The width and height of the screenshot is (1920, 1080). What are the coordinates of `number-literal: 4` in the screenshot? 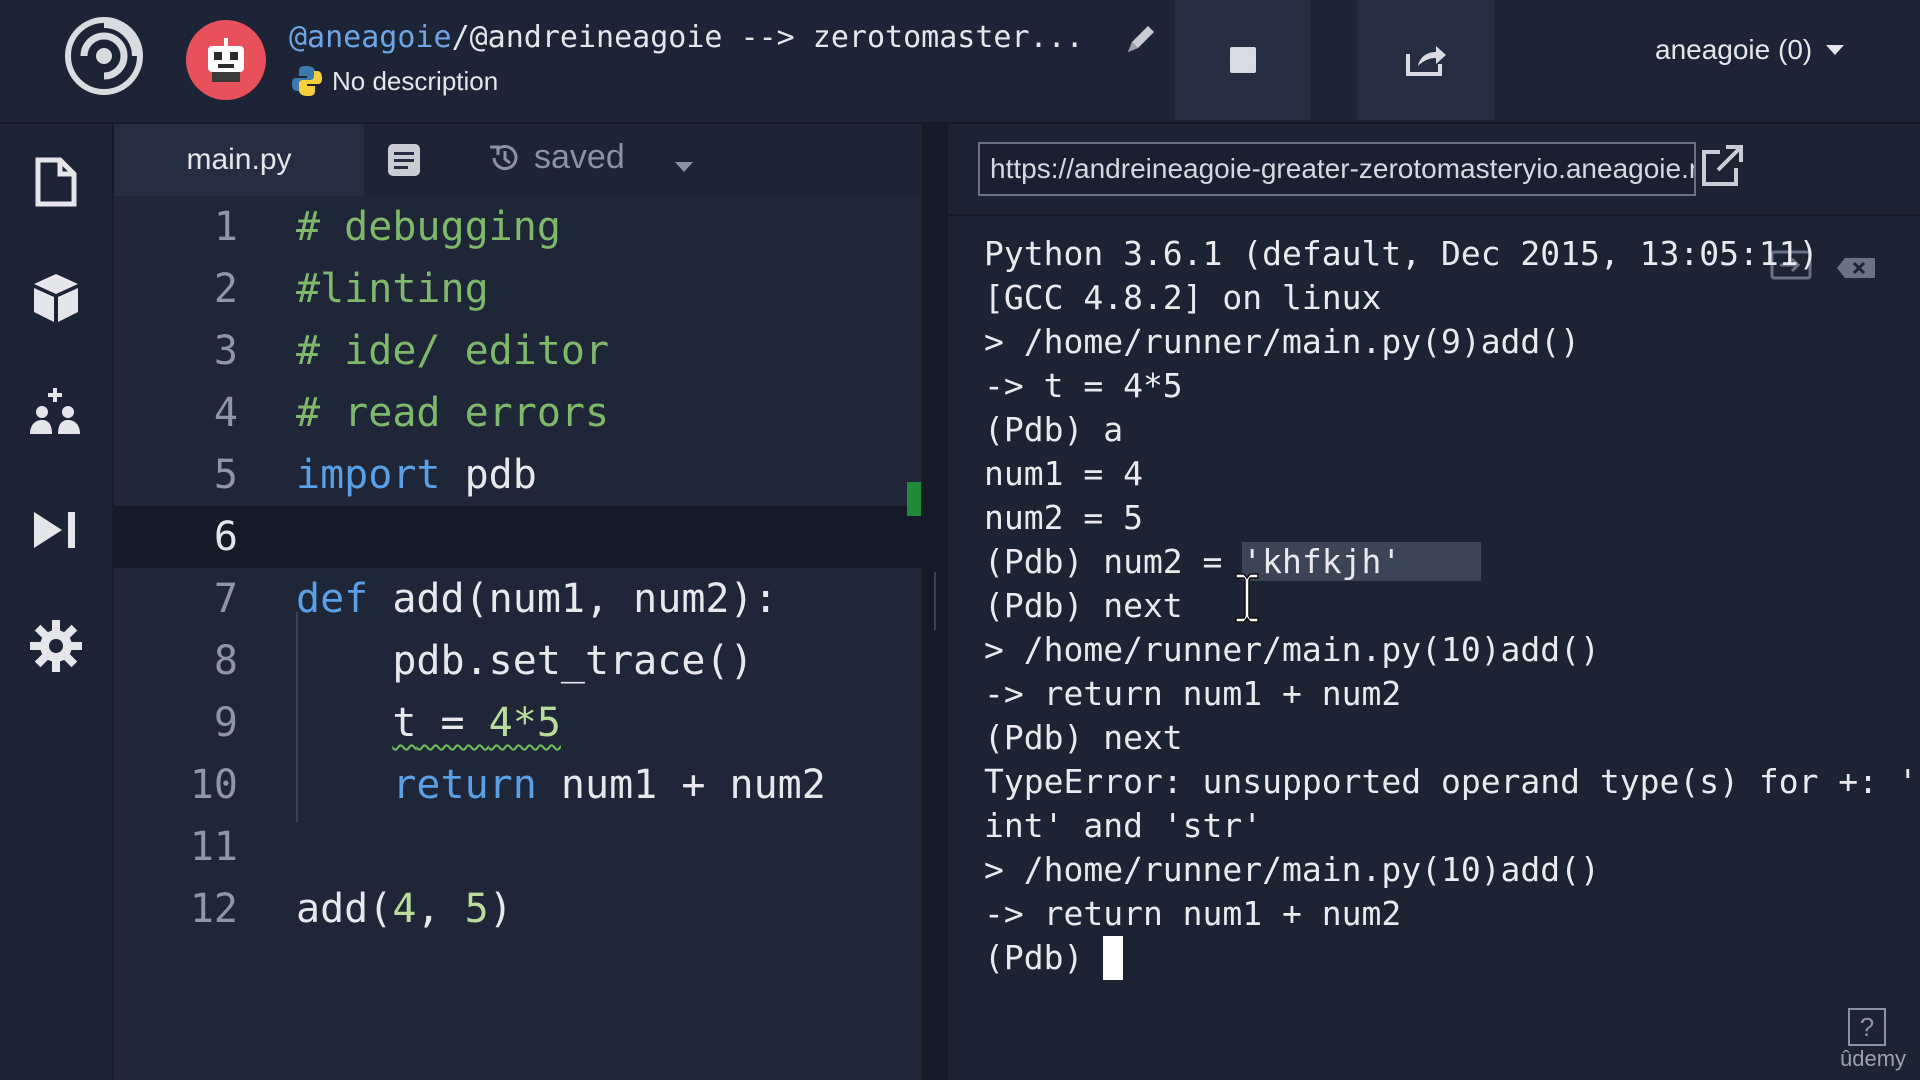 It's located at (404, 909).